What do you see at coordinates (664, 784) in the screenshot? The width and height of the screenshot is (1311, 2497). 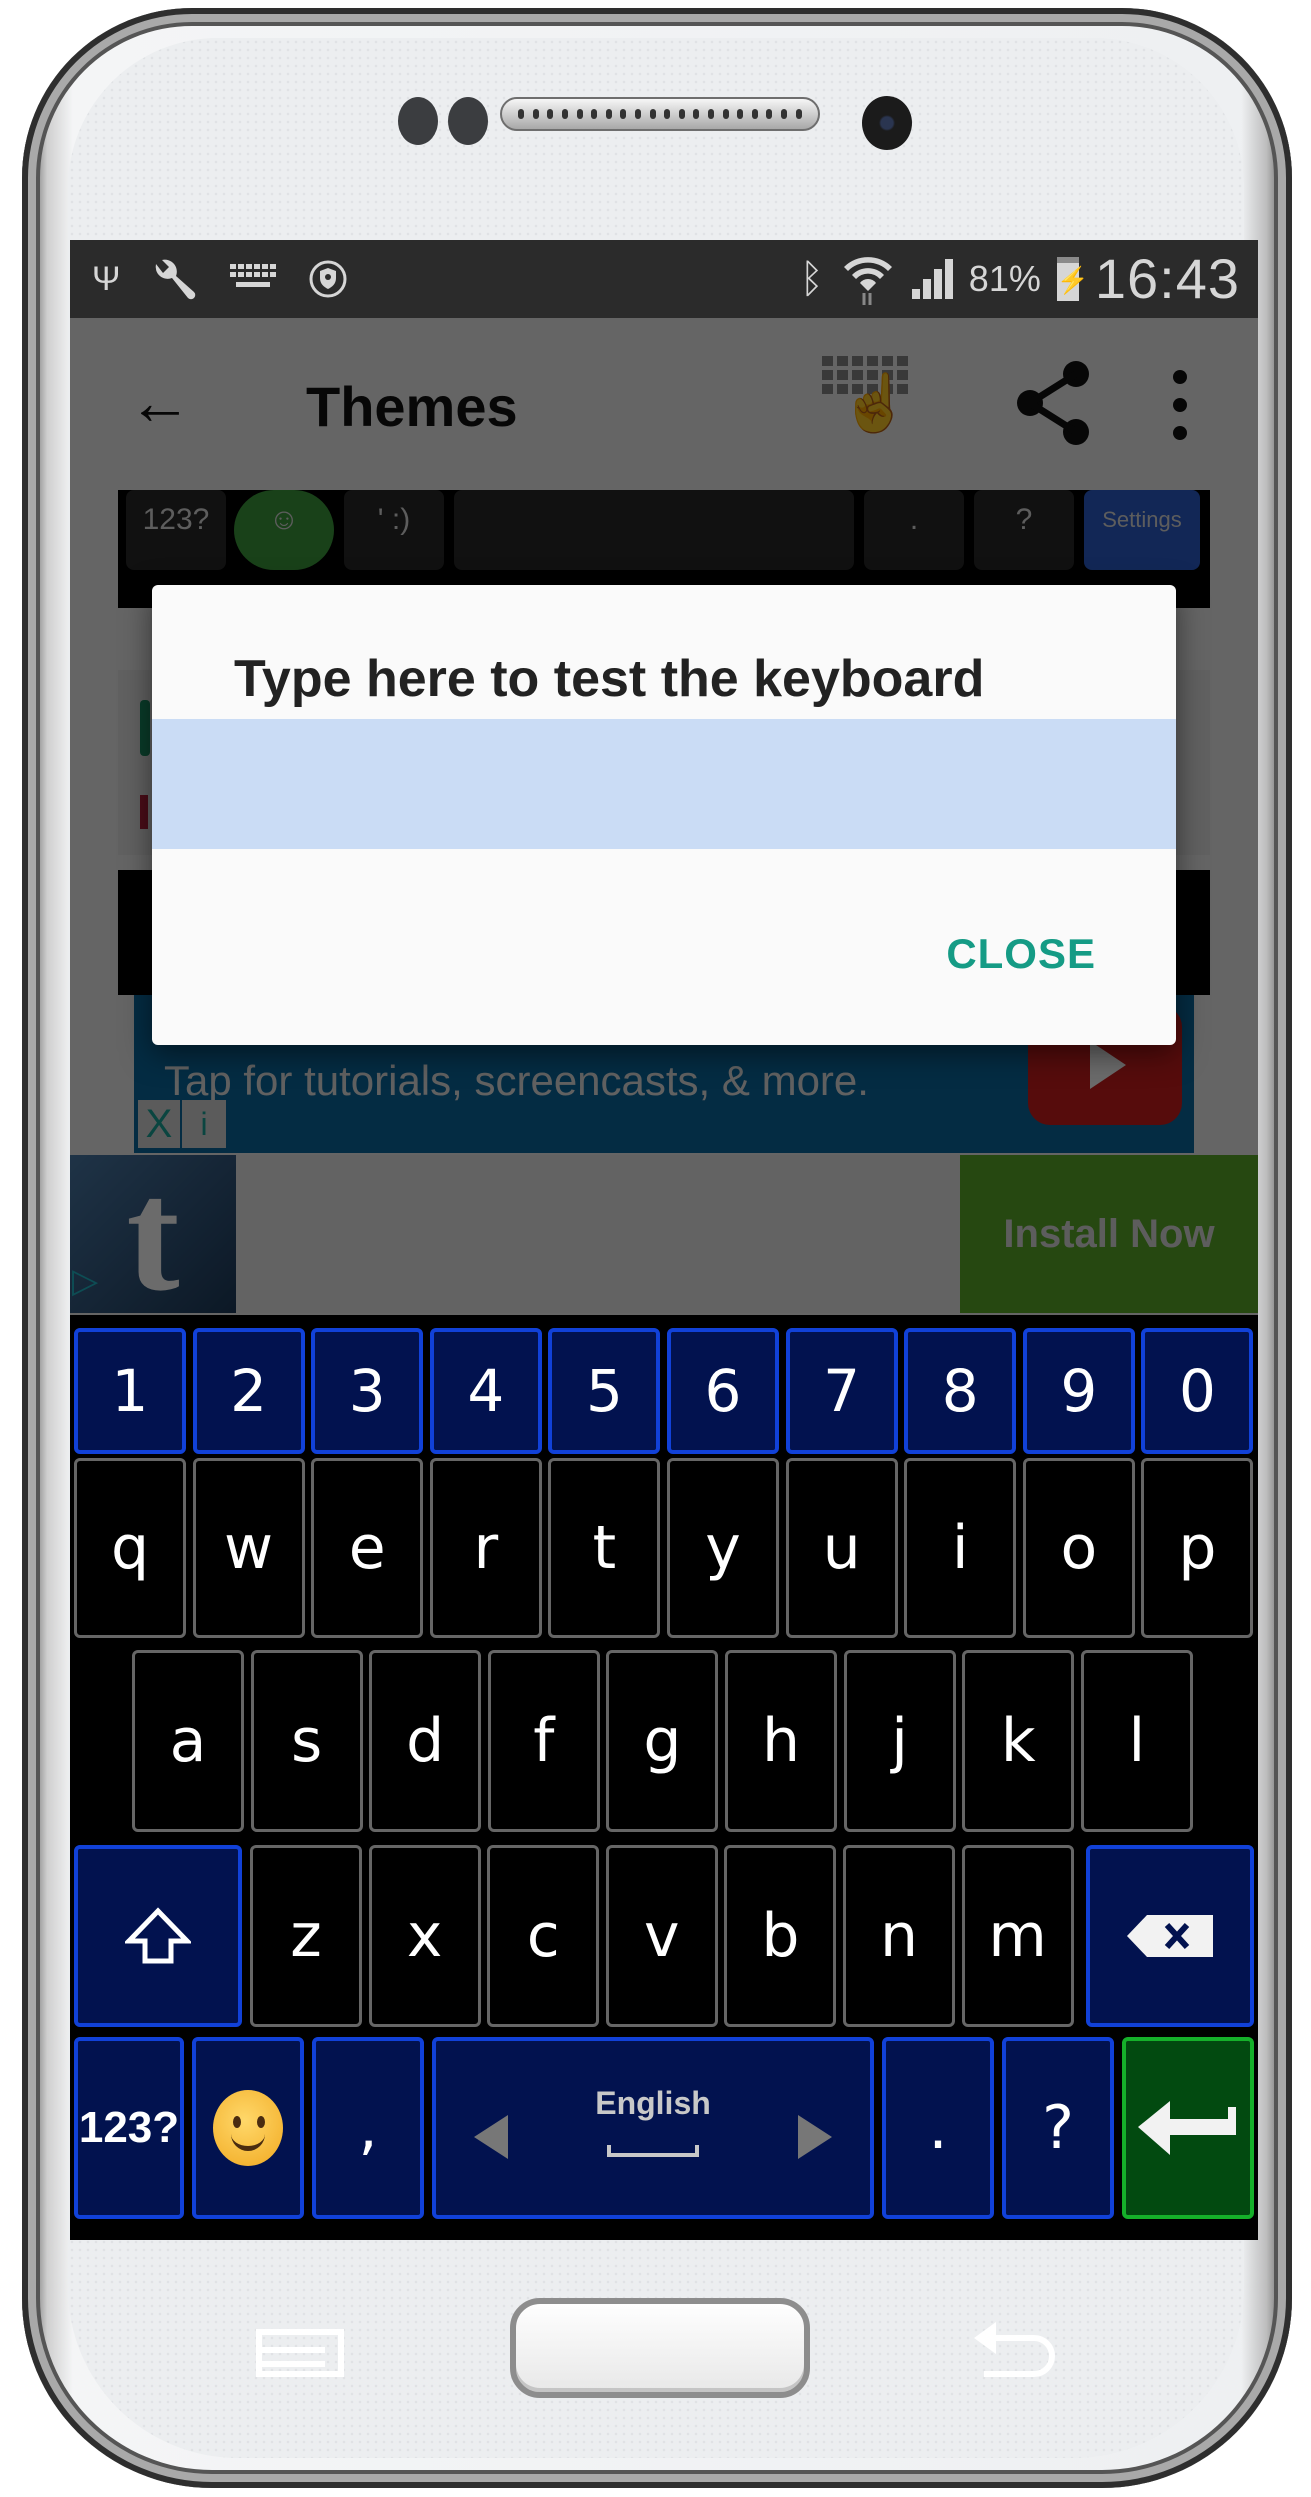 I see `test-input-field` at bounding box center [664, 784].